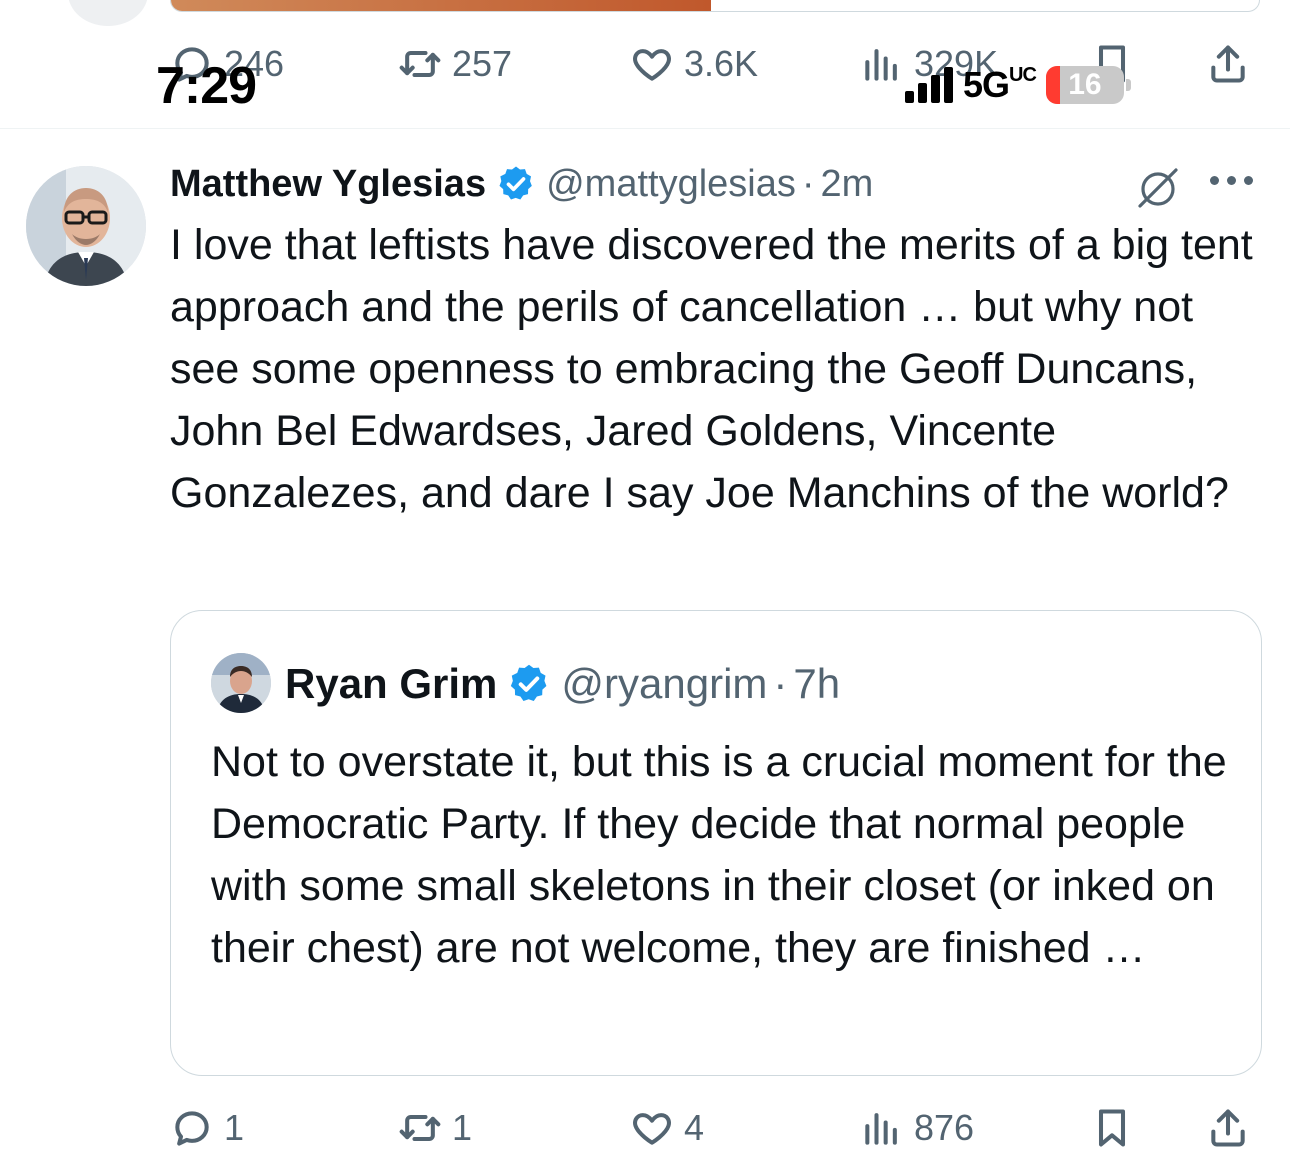  Describe the element at coordinates (1158, 187) in the screenshot. I see `grok-icon` at that location.